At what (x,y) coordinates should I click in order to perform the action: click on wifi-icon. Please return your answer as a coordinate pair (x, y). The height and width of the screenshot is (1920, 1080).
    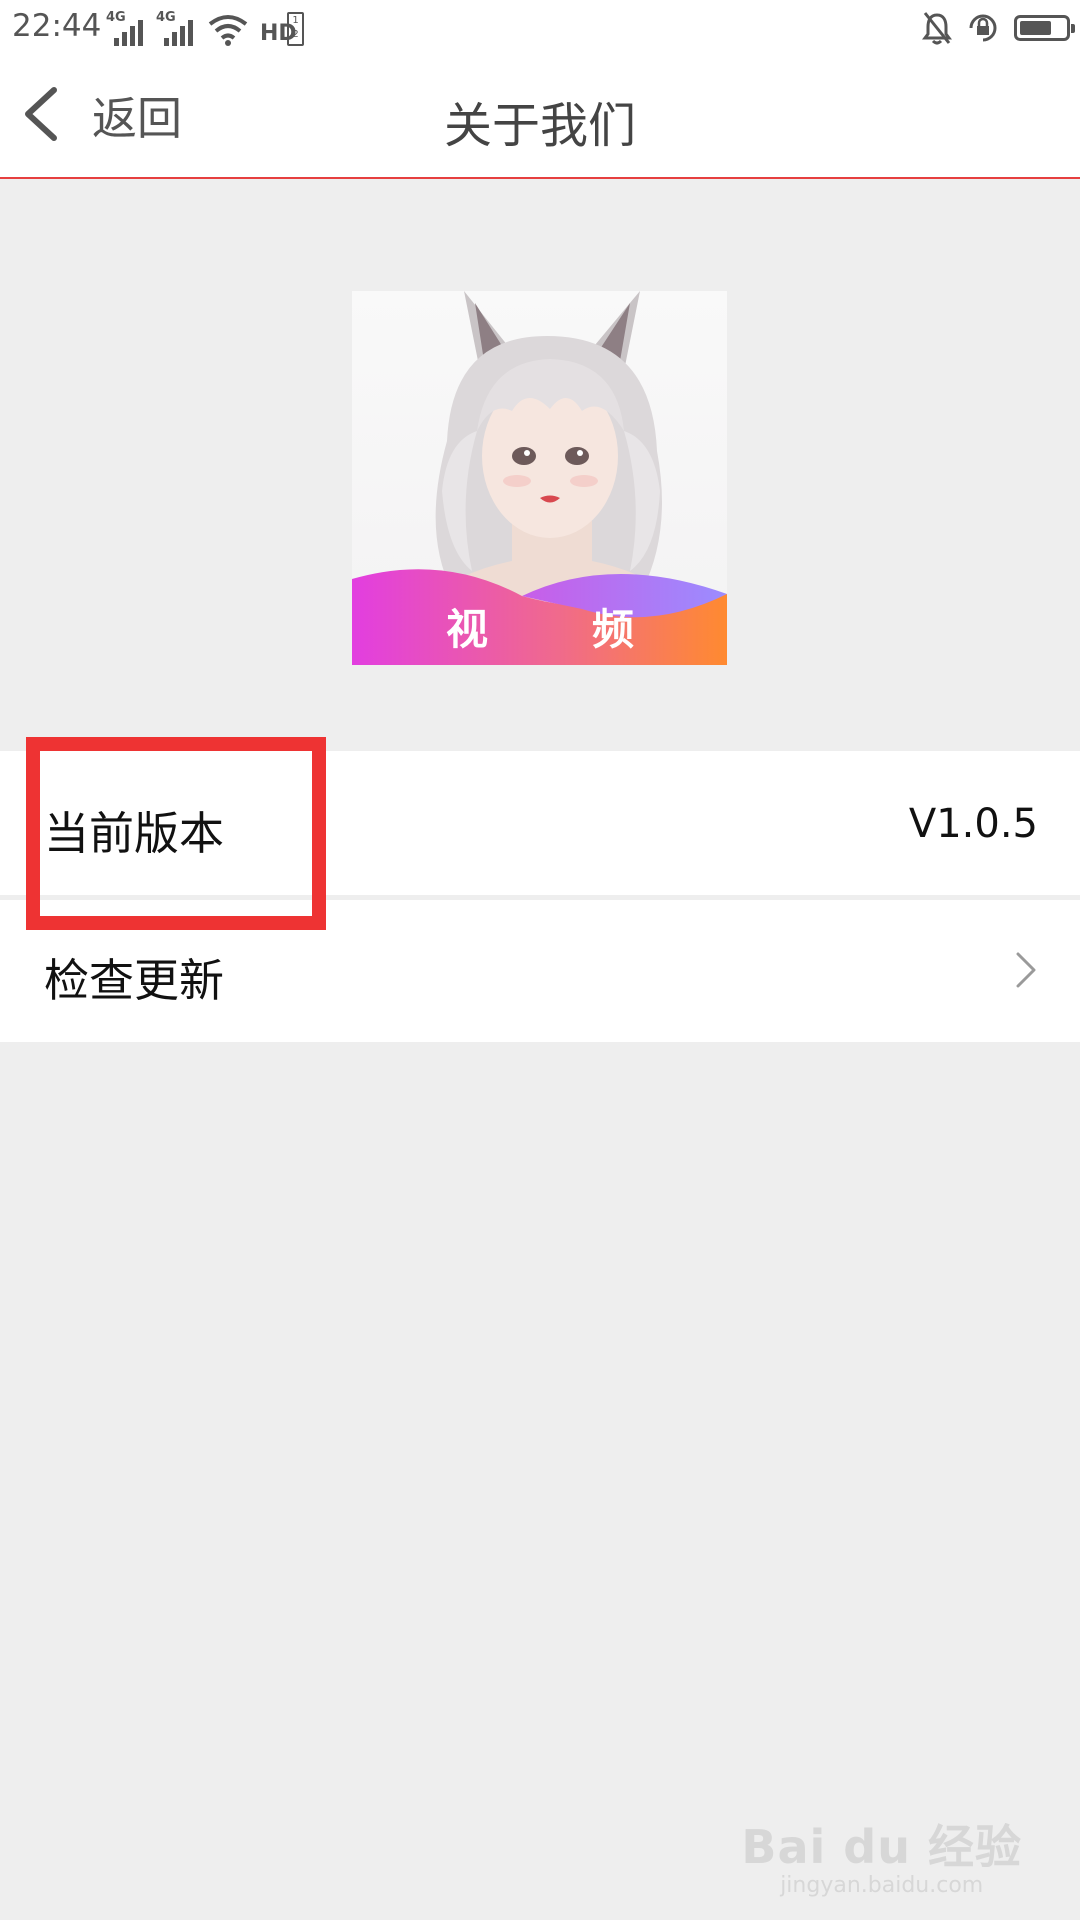
    Looking at the image, I should click on (228, 30).